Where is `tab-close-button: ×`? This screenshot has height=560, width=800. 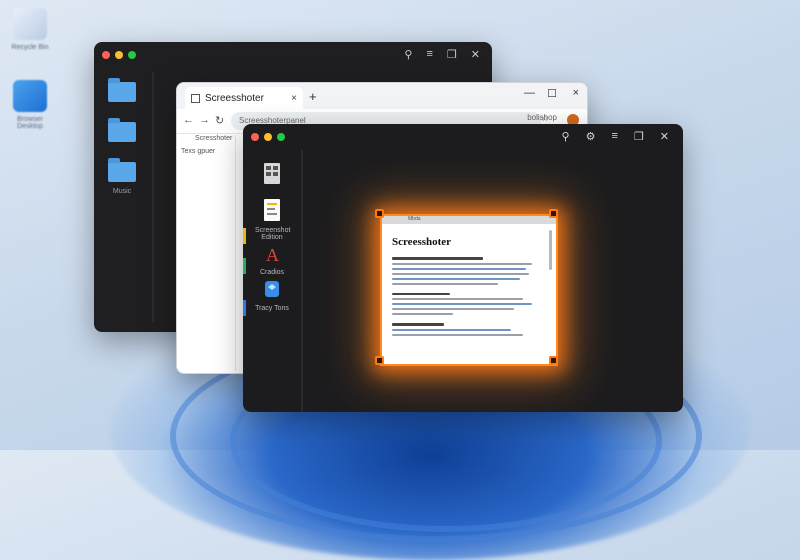 tab-close-button: × is located at coordinates (294, 98).